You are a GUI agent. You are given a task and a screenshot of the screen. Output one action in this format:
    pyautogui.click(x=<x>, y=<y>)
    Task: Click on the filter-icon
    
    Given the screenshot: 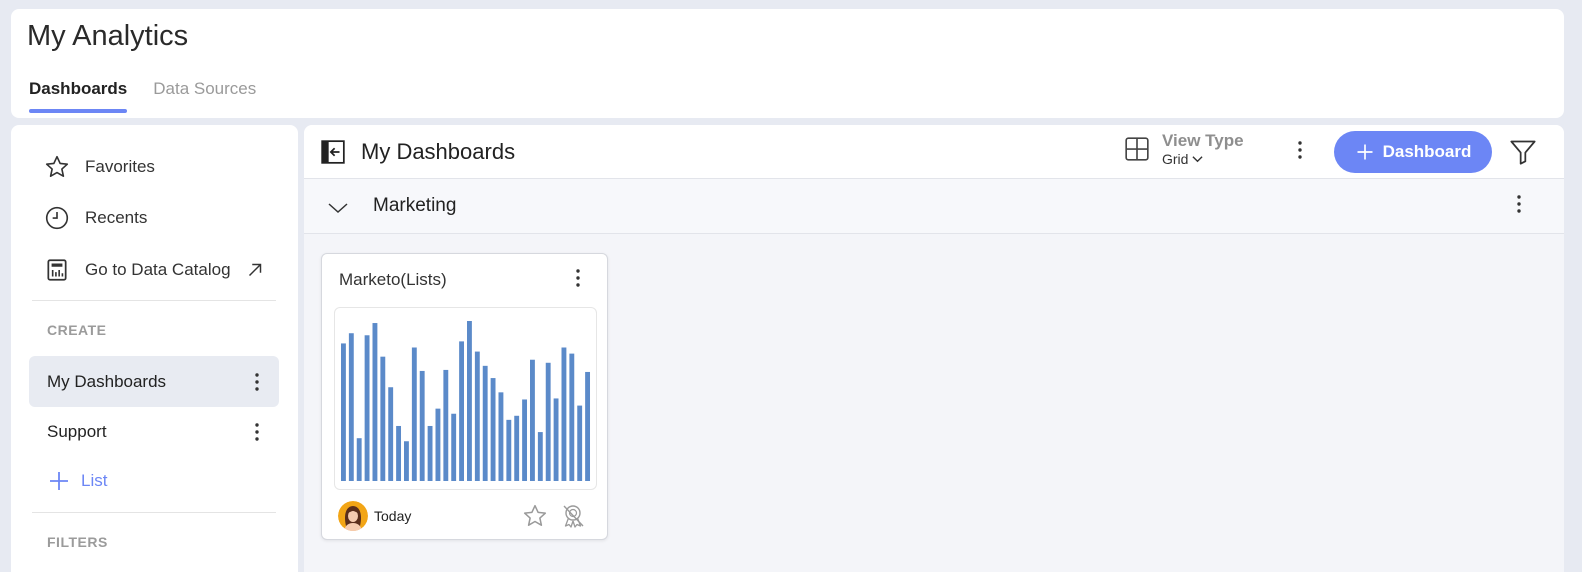 What is the action you would take?
    pyautogui.click(x=1523, y=152)
    